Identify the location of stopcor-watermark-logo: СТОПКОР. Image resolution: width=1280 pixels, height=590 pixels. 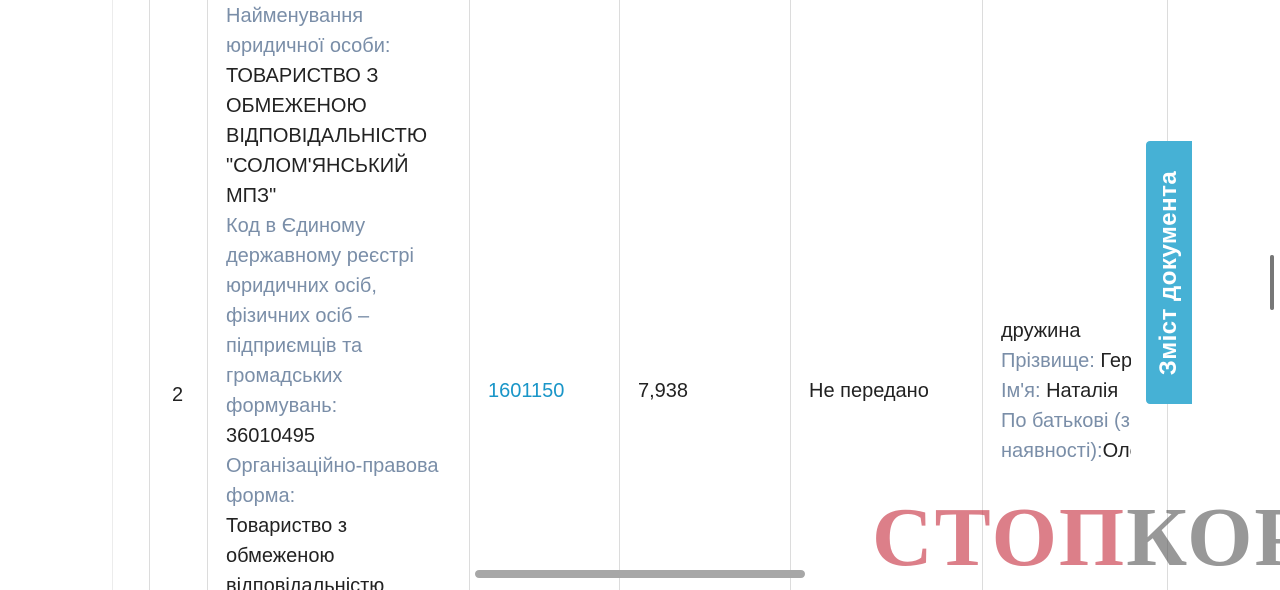
(1076, 538).